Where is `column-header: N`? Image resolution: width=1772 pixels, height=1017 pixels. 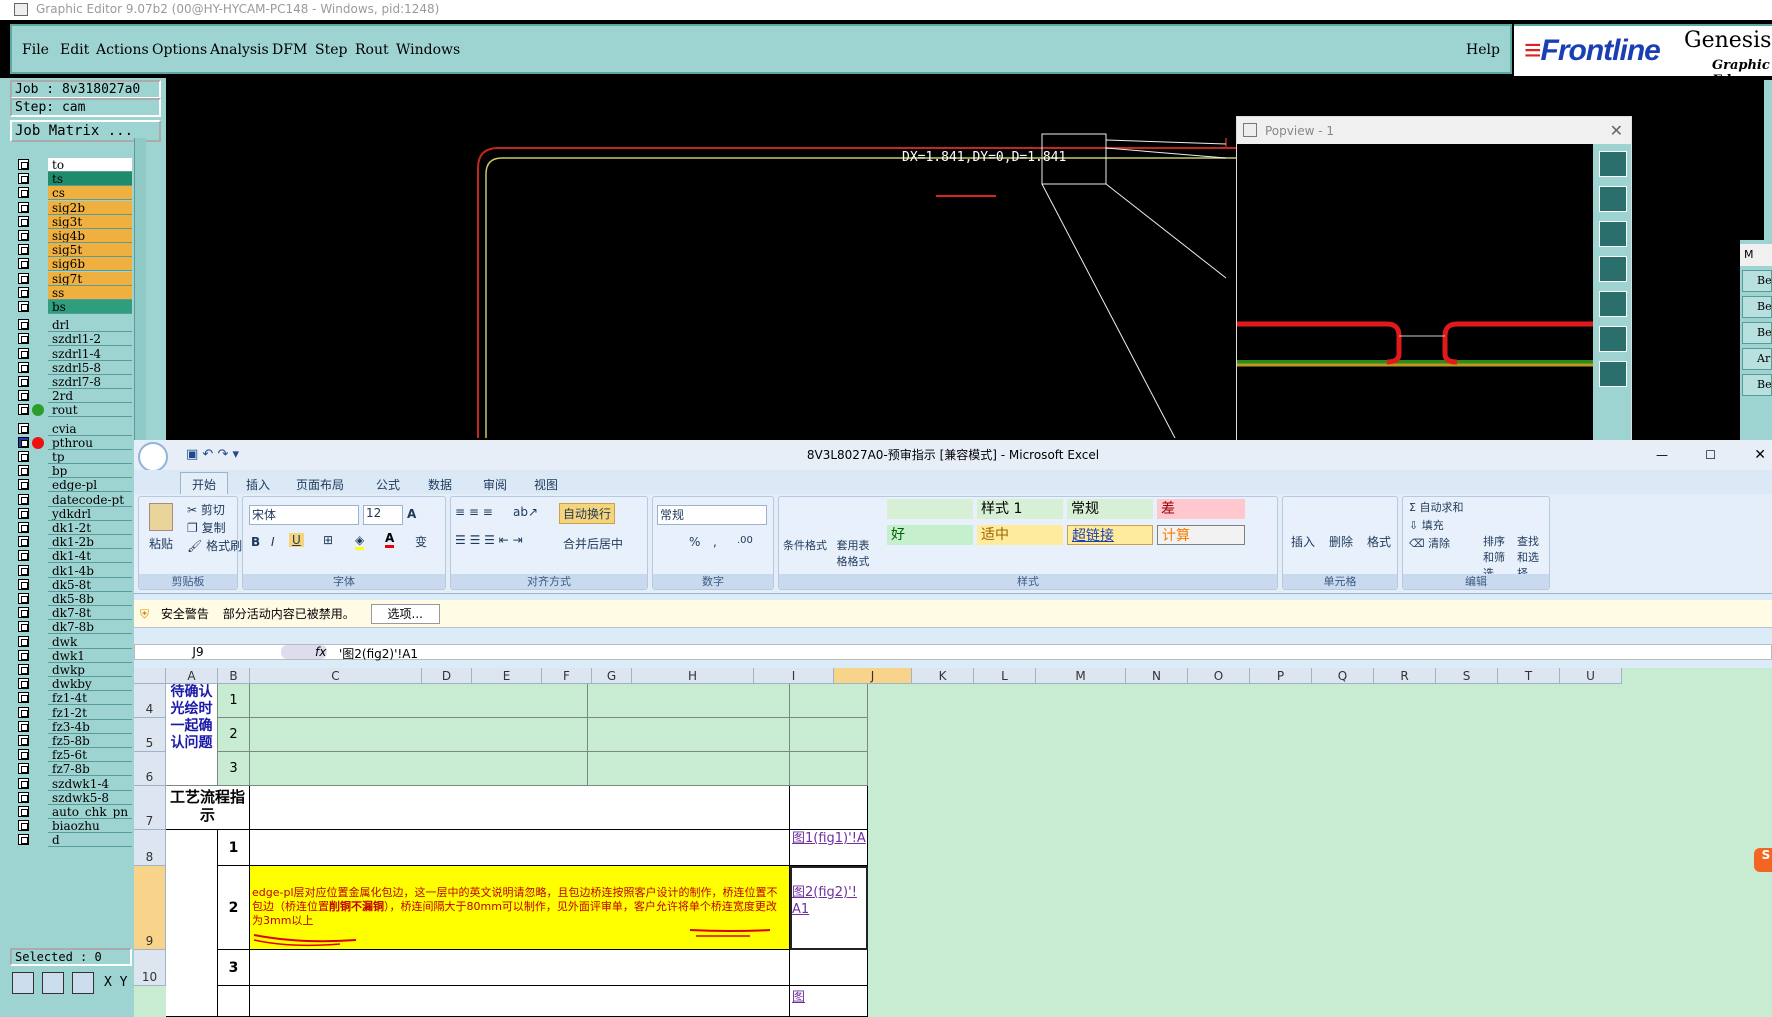 column-header: N is located at coordinates (1157, 676).